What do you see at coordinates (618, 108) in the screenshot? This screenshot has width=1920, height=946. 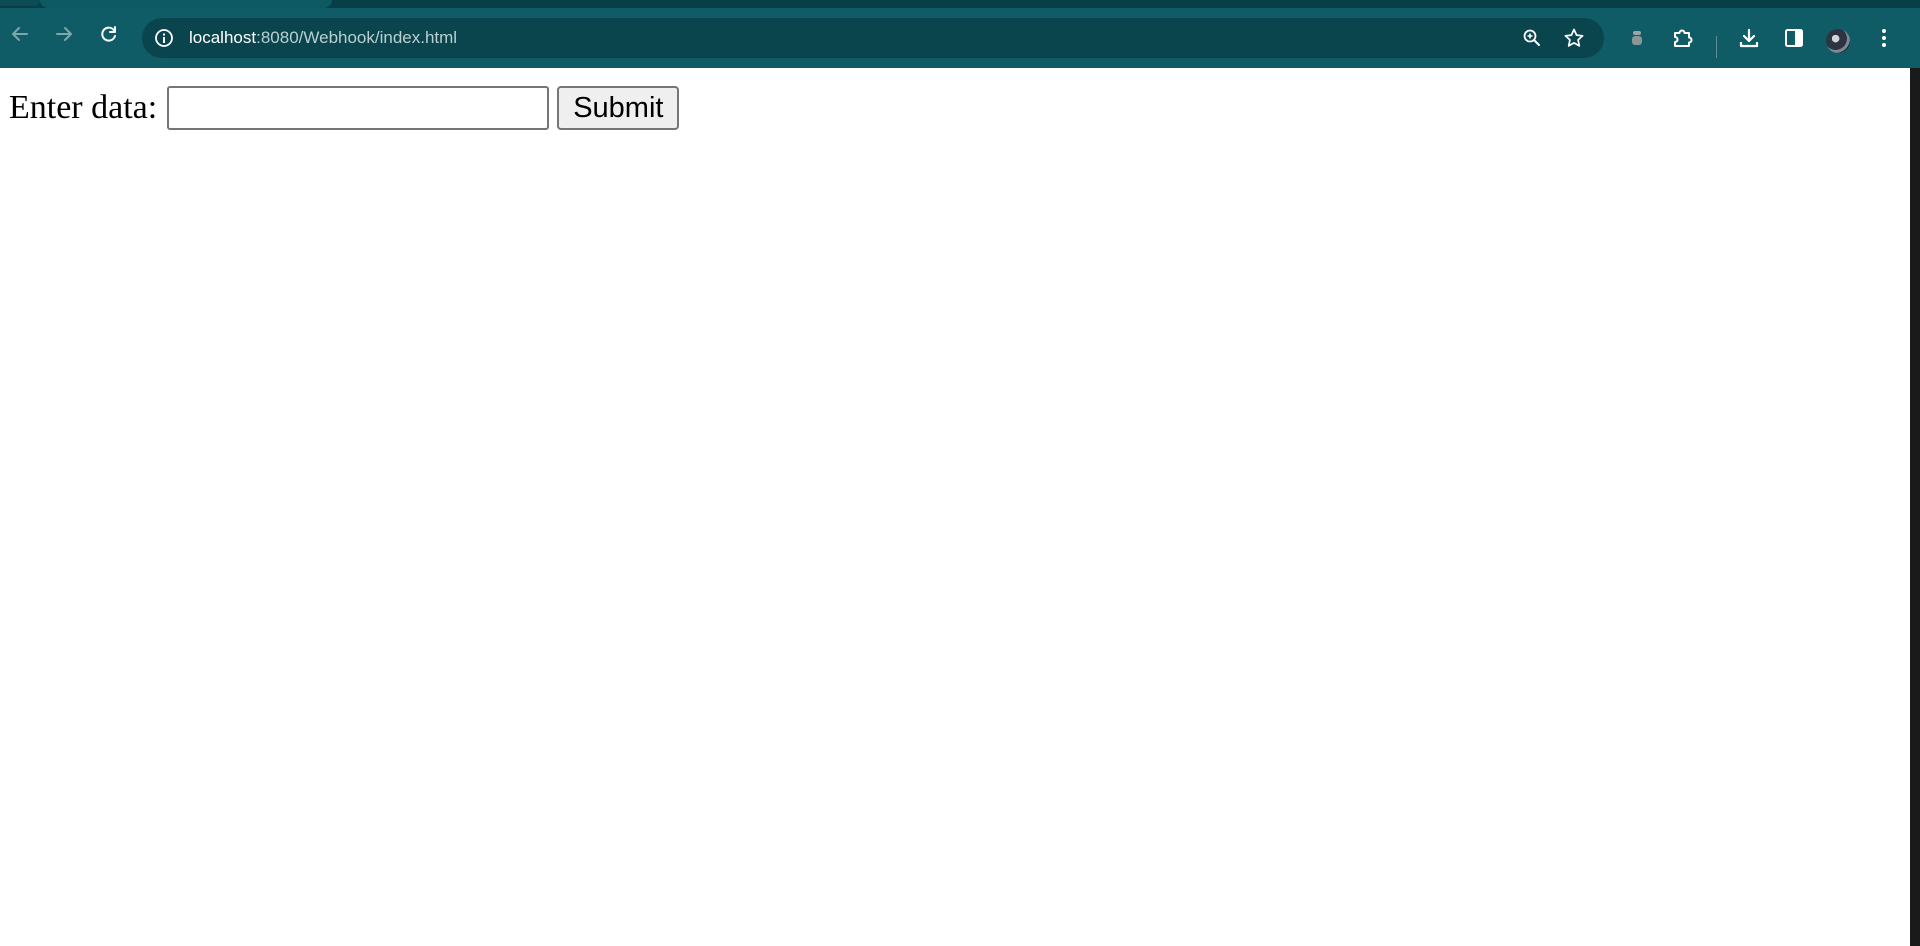 I see `submit-button: Submit` at bounding box center [618, 108].